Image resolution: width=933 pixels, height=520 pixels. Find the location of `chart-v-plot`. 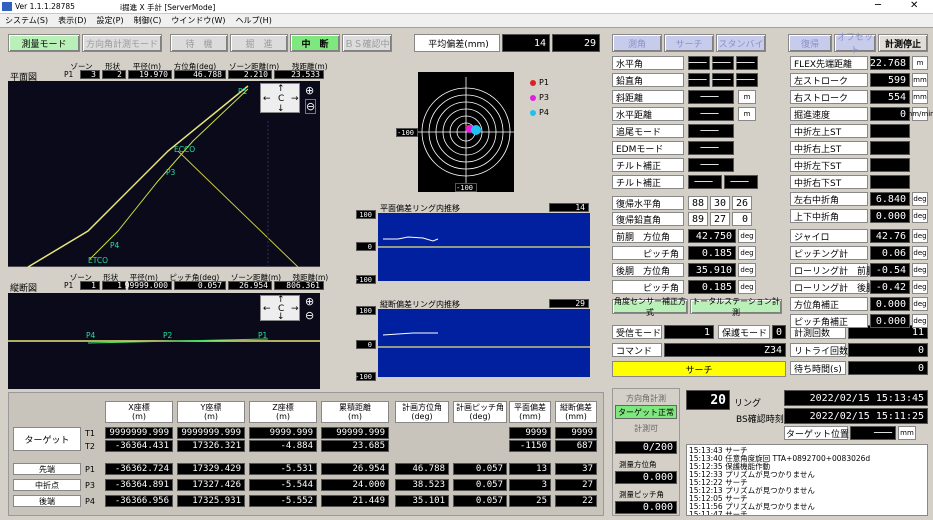

chart-v-plot is located at coordinates (484, 343).